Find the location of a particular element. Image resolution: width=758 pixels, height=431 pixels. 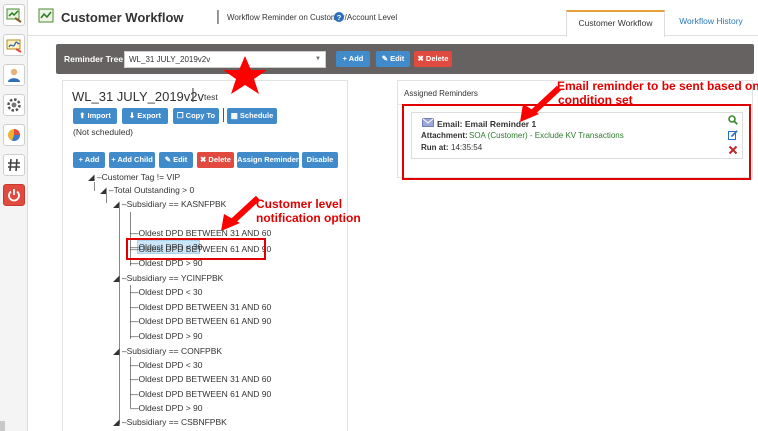

sidebar-item-logout is located at coordinates (14, 195).